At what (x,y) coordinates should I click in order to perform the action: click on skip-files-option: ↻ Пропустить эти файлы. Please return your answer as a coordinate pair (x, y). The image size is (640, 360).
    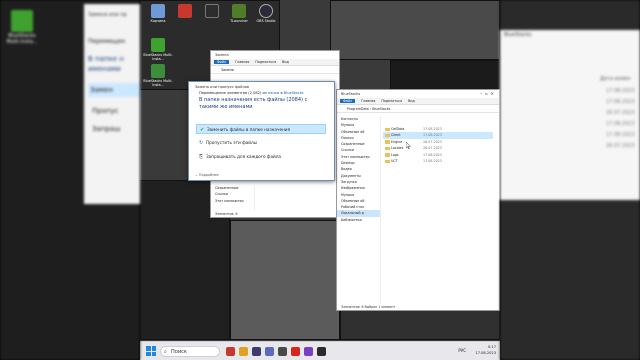
    Looking at the image, I should click on (261, 143).